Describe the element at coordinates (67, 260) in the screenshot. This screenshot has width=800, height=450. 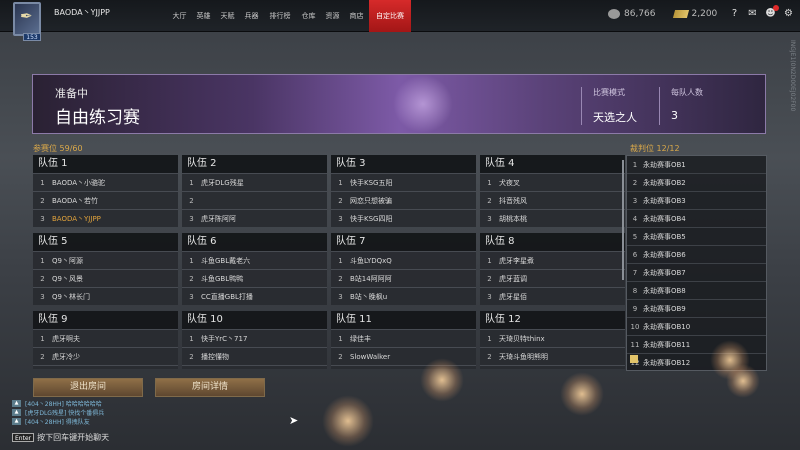
I see `player-name: Q9丶阿源` at that location.